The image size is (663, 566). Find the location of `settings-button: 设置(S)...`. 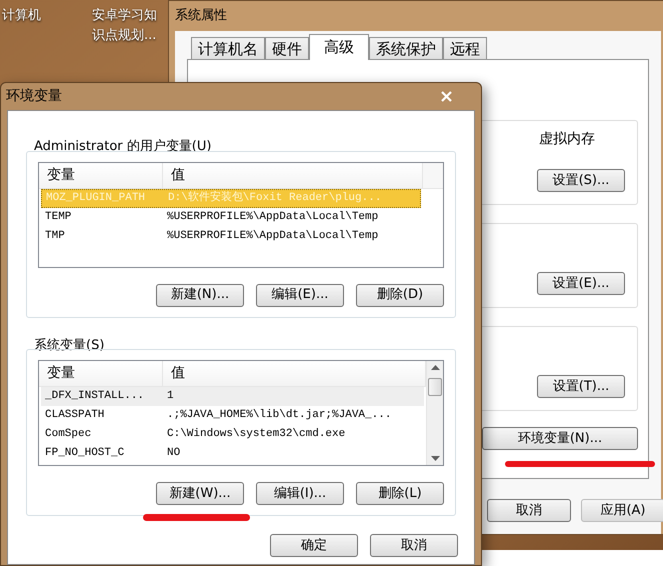

settings-button: 设置(S)... is located at coordinates (581, 180).